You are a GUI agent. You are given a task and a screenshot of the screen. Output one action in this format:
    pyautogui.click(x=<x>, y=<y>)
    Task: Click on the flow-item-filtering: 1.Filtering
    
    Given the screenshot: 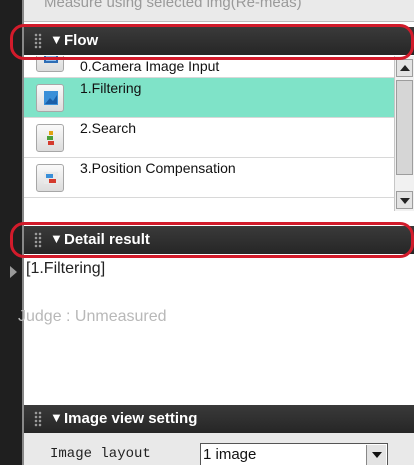 What is the action you would take?
    pyautogui.click(x=209, y=98)
    